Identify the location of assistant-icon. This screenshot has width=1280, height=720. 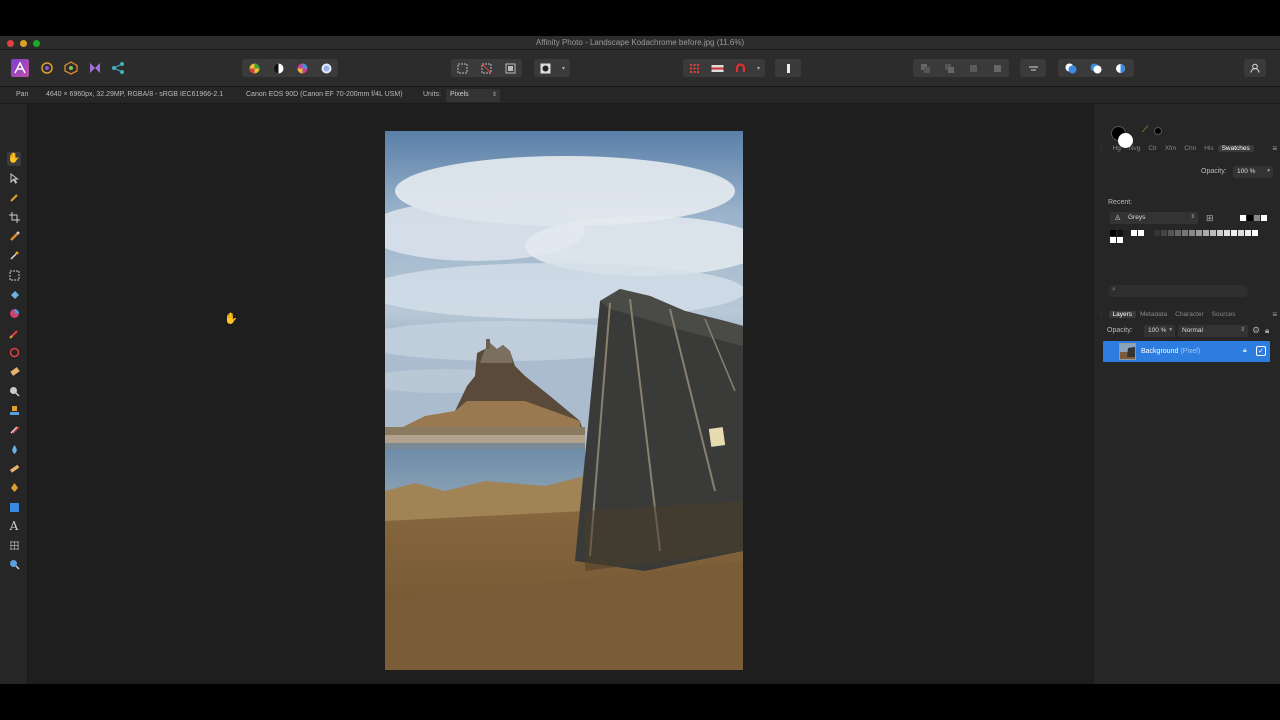
(717, 68).